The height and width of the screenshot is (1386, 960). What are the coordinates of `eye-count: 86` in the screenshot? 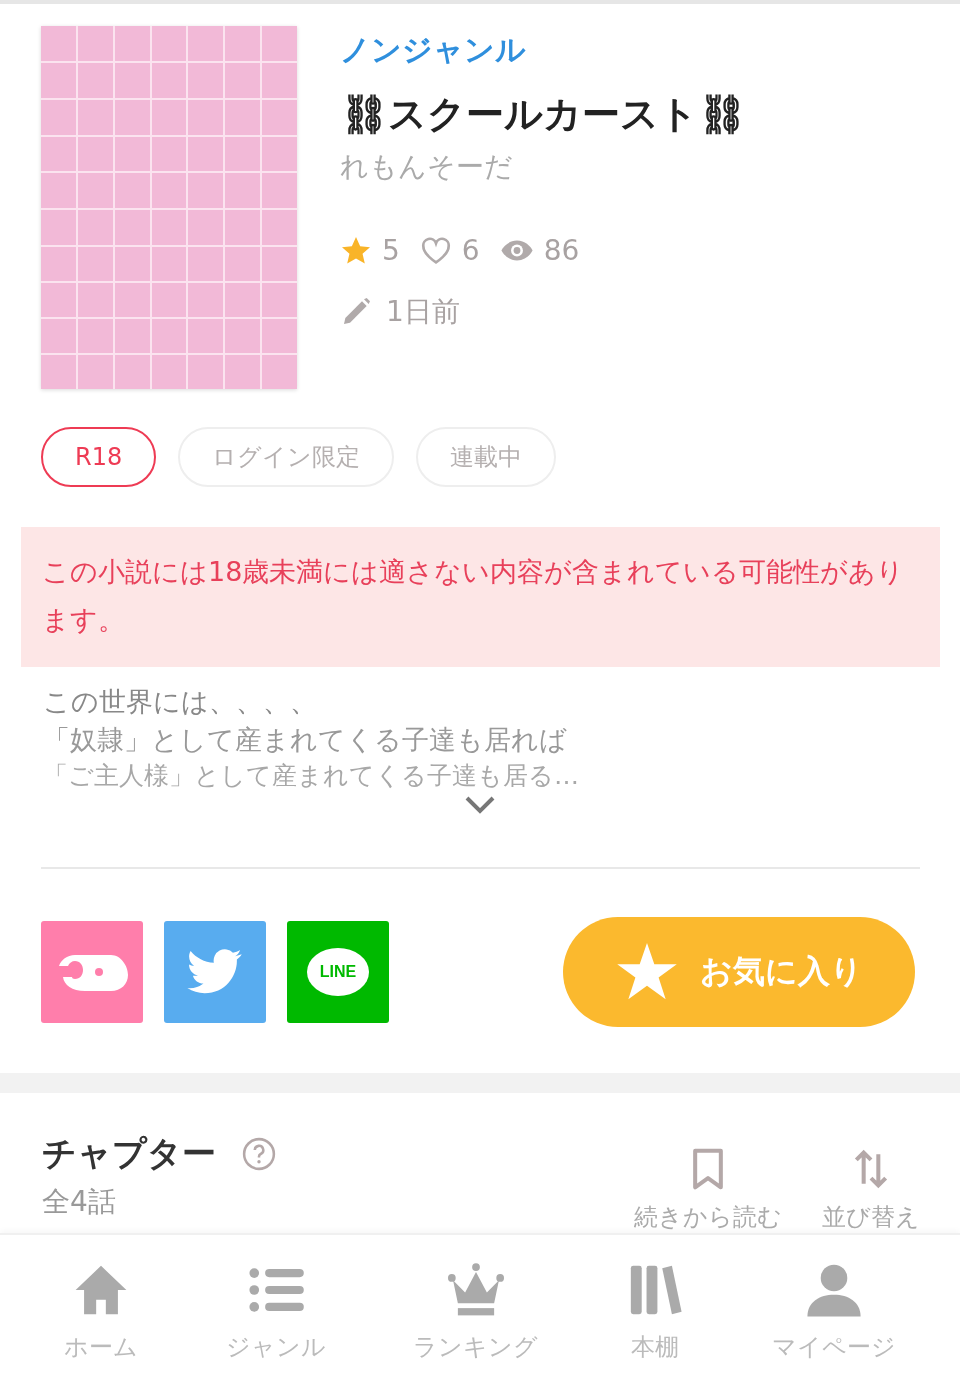 It's located at (561, 250).